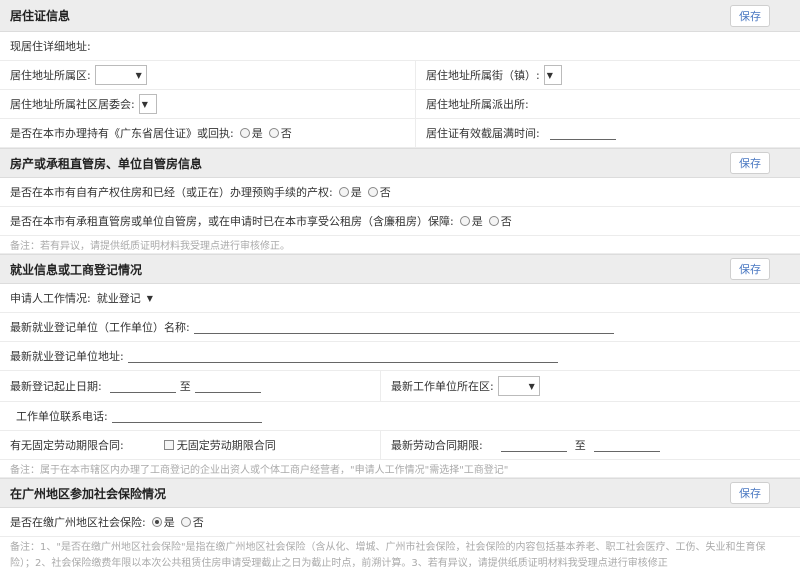 This screenshot has height=578, width=800. Describe the element at coordinates (400, 133) in the screenshot. I see `form-row: 是否在本市办理持有《广东省居住证》或回执: 是 否 居住证有效截届满时间:` at that location.